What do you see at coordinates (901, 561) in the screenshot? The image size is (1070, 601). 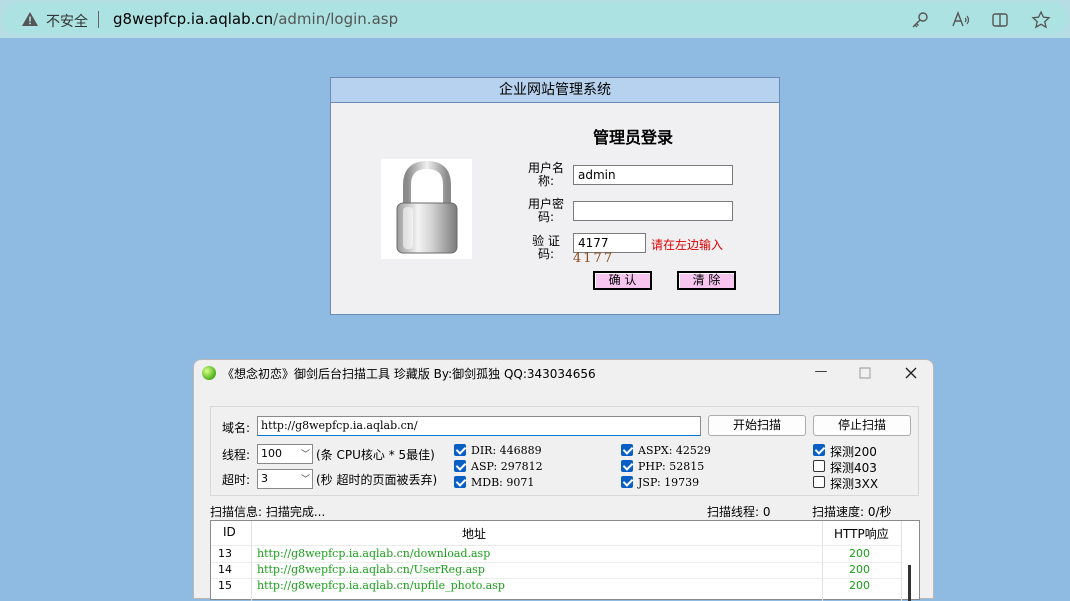 I see `column-divider` at bounding box center [901, 561].